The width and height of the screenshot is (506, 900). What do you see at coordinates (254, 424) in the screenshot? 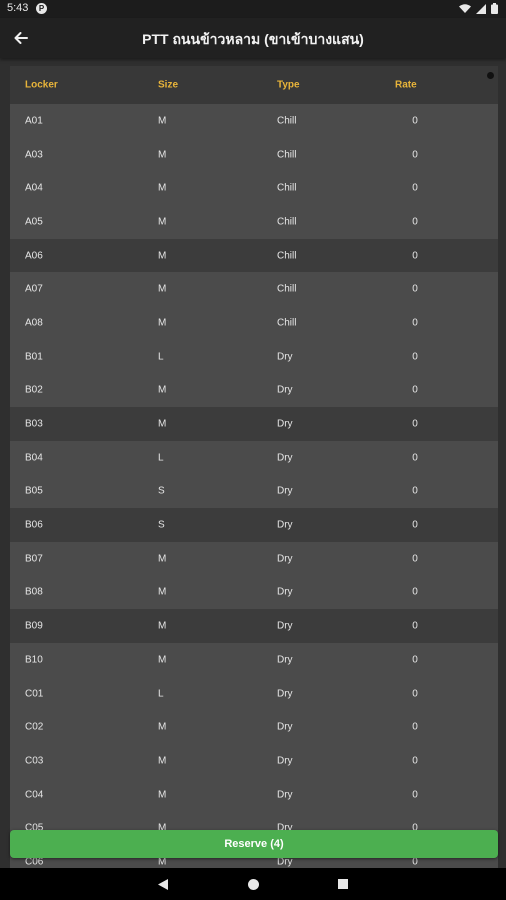
I see `table-row: B03 M Dry 0` at bounding box center [254, 424].